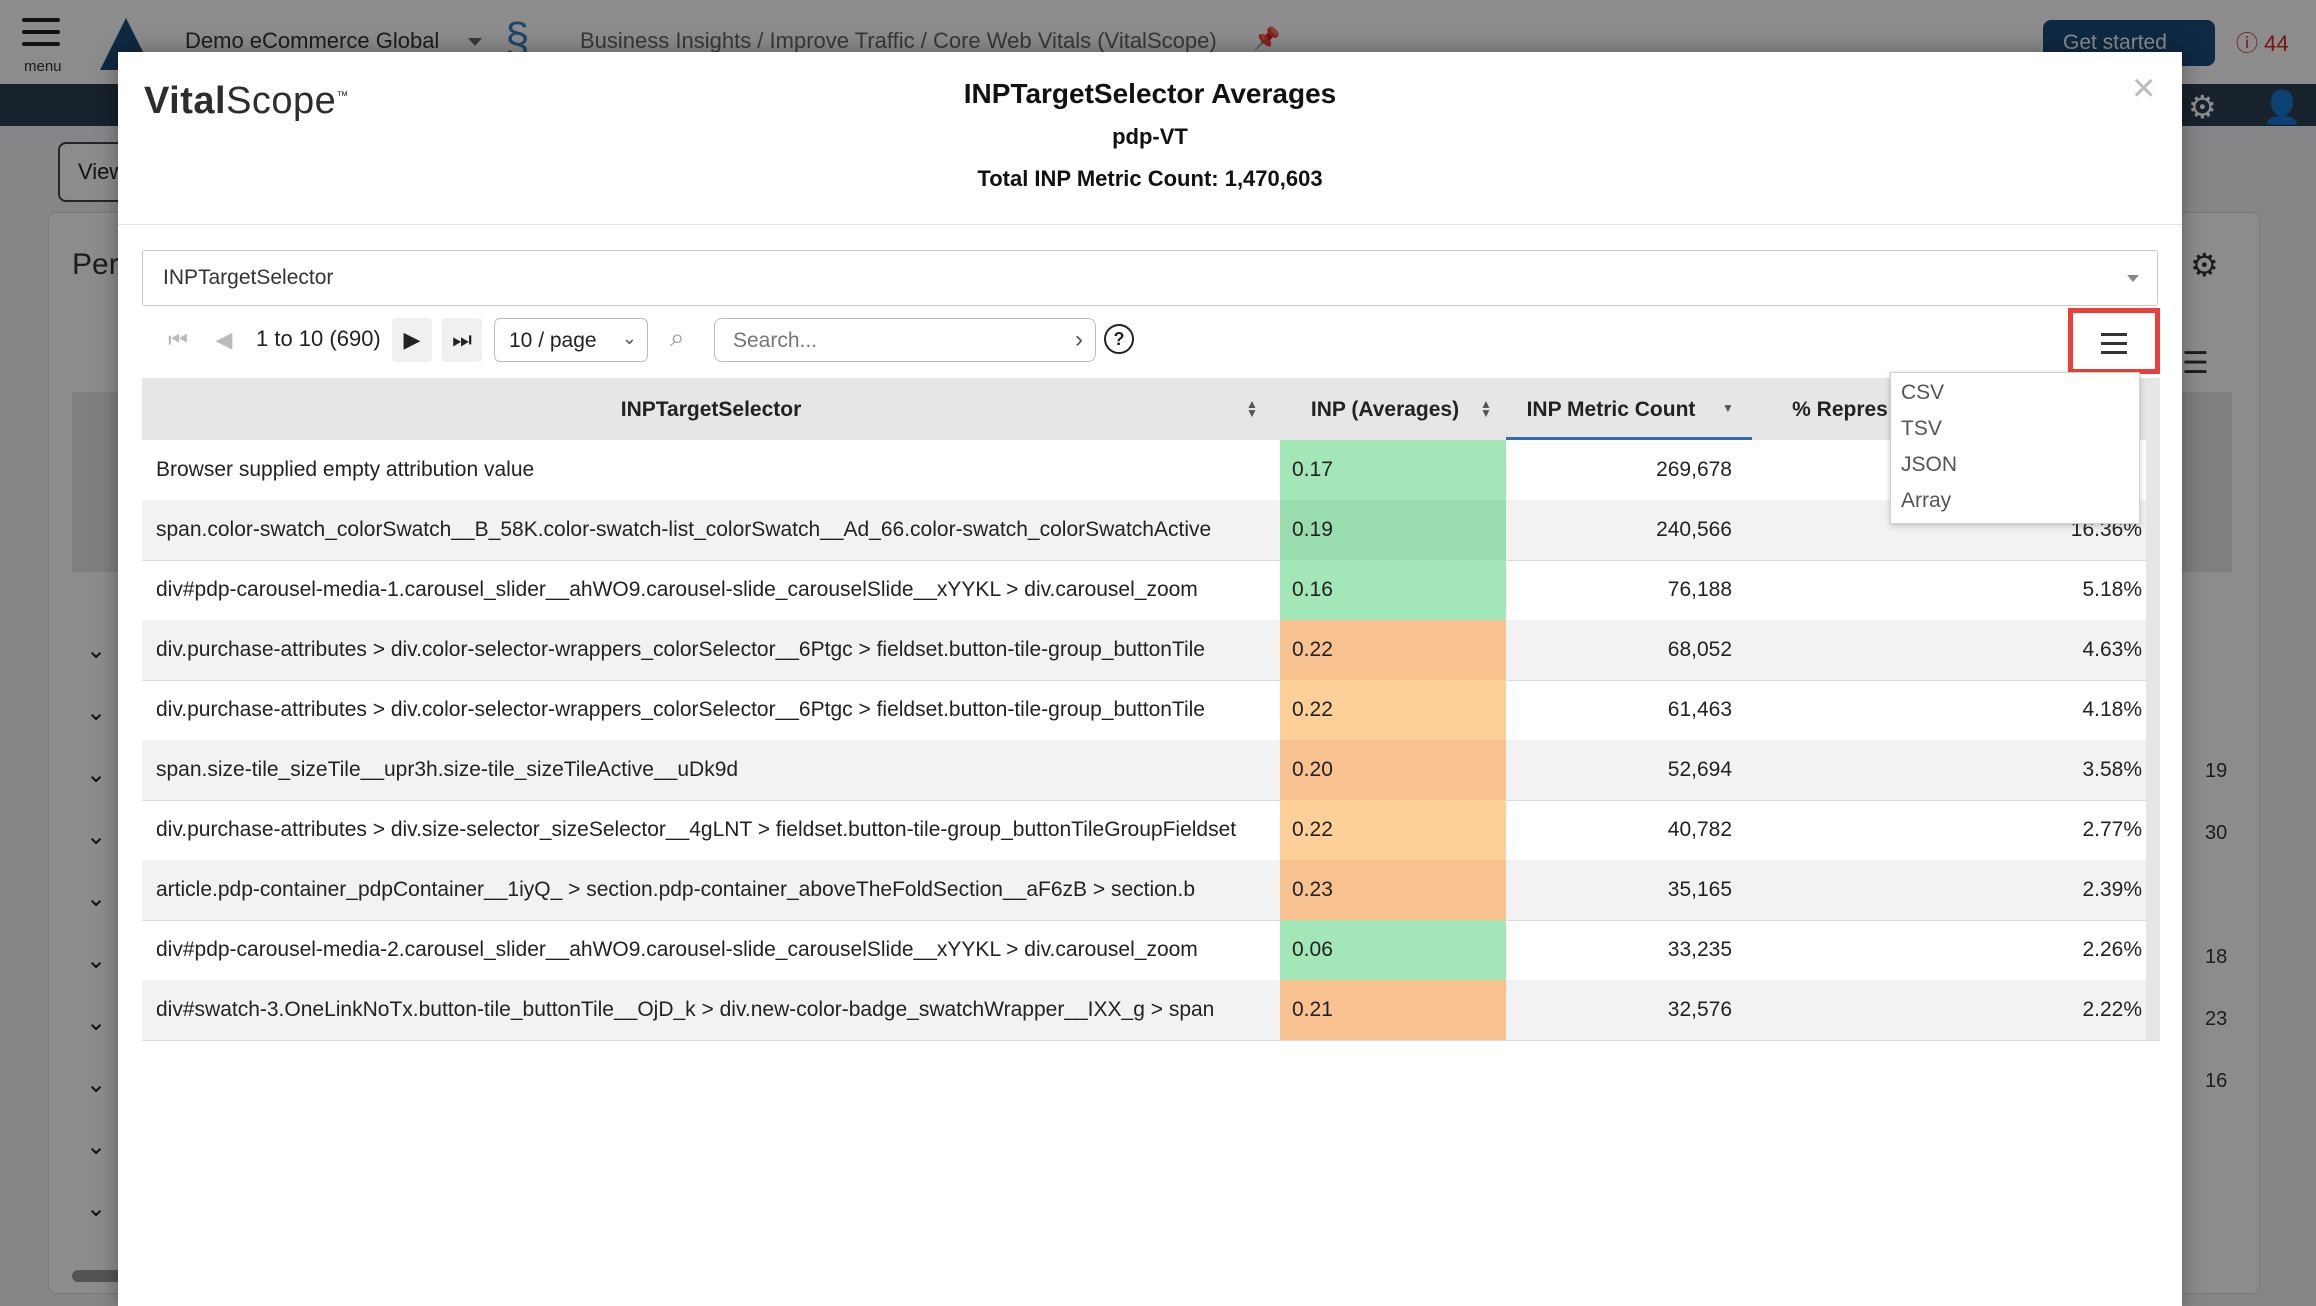  I want to click on cell-count: 35,165, so click(1699, 889).